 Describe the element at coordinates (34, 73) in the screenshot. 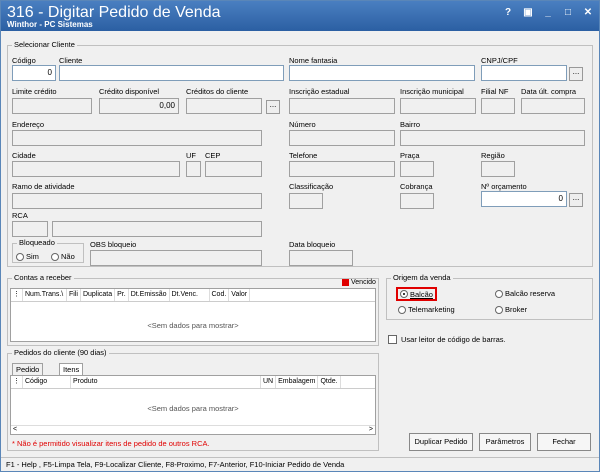

I see `codigo-input: 0` at that location.